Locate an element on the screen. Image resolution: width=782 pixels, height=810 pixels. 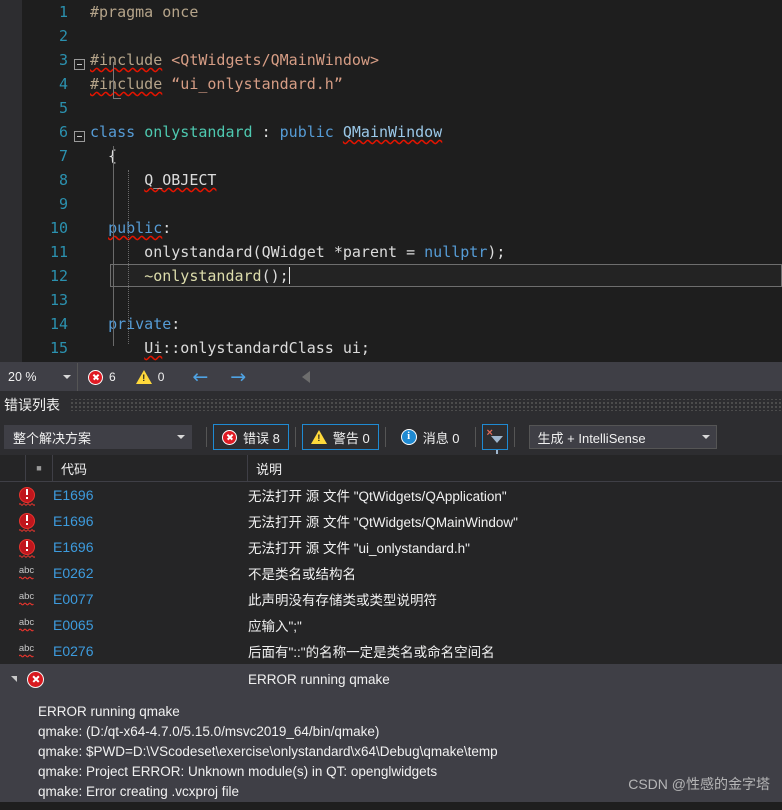
scope-filter-value: 整个解决方案 is located at coordinates (52, 438).